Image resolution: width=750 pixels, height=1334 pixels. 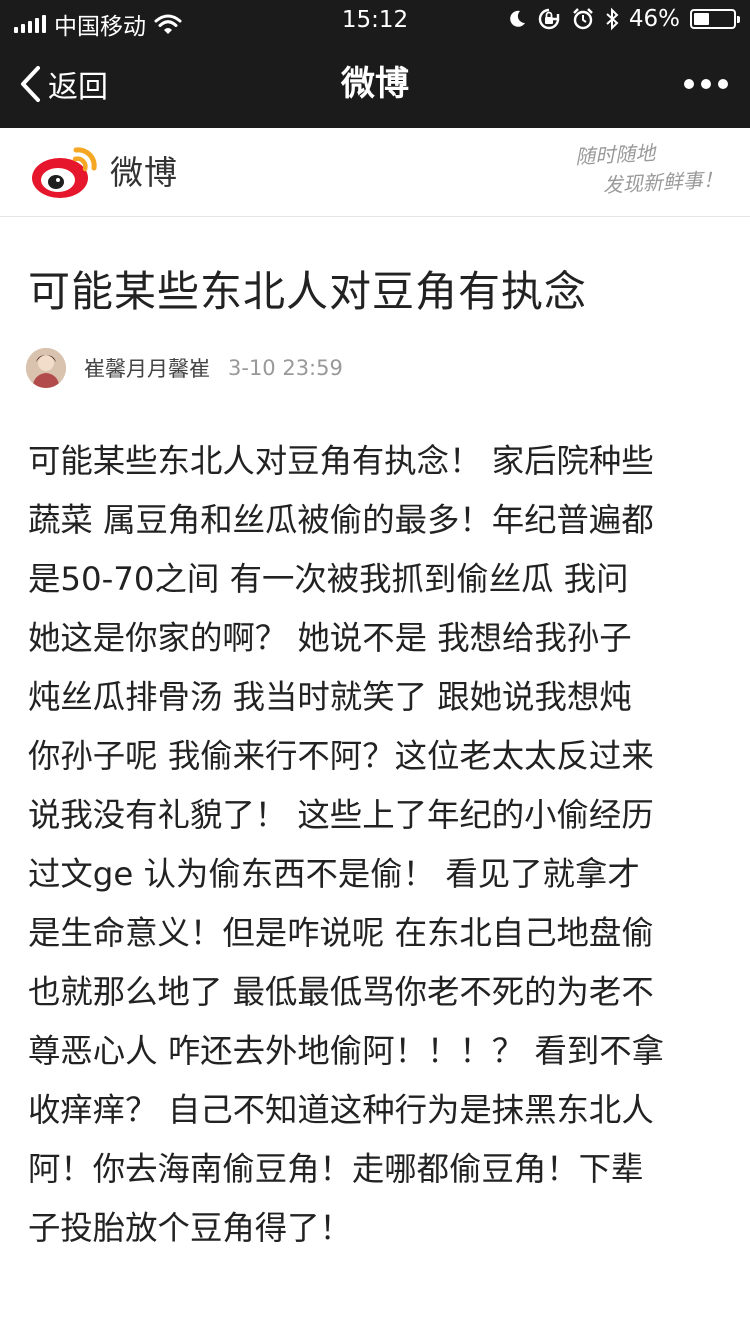 I want to click on article-title: 可能某些东北人对豆角有执念, so click(x=308, y=291).